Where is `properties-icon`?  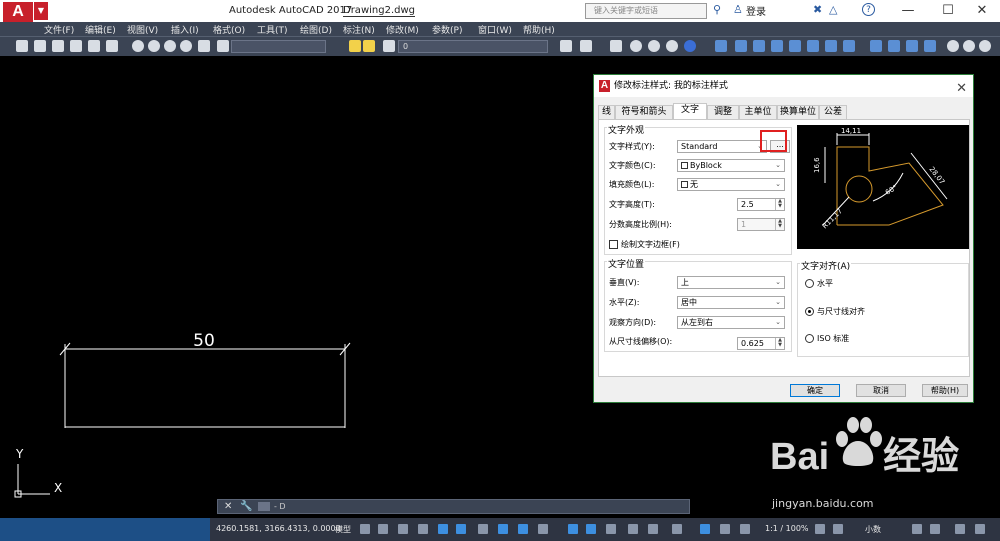
properties-icon is located at coordinates (204, 46).